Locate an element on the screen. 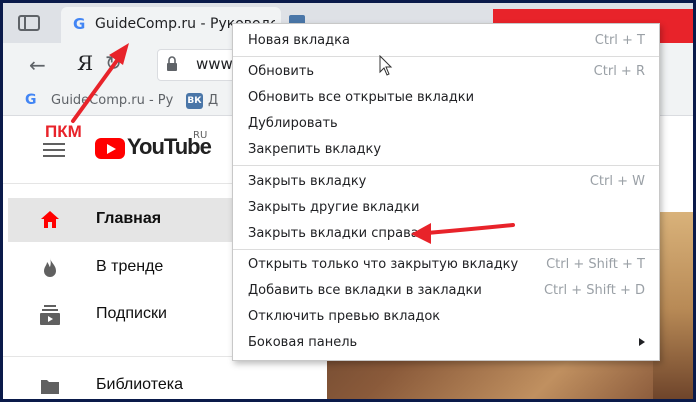 Image resolution: width=696 pixels, height=402 pixels. menu-item-label: Закрыть вкладку is located at coordinates (307, 181).